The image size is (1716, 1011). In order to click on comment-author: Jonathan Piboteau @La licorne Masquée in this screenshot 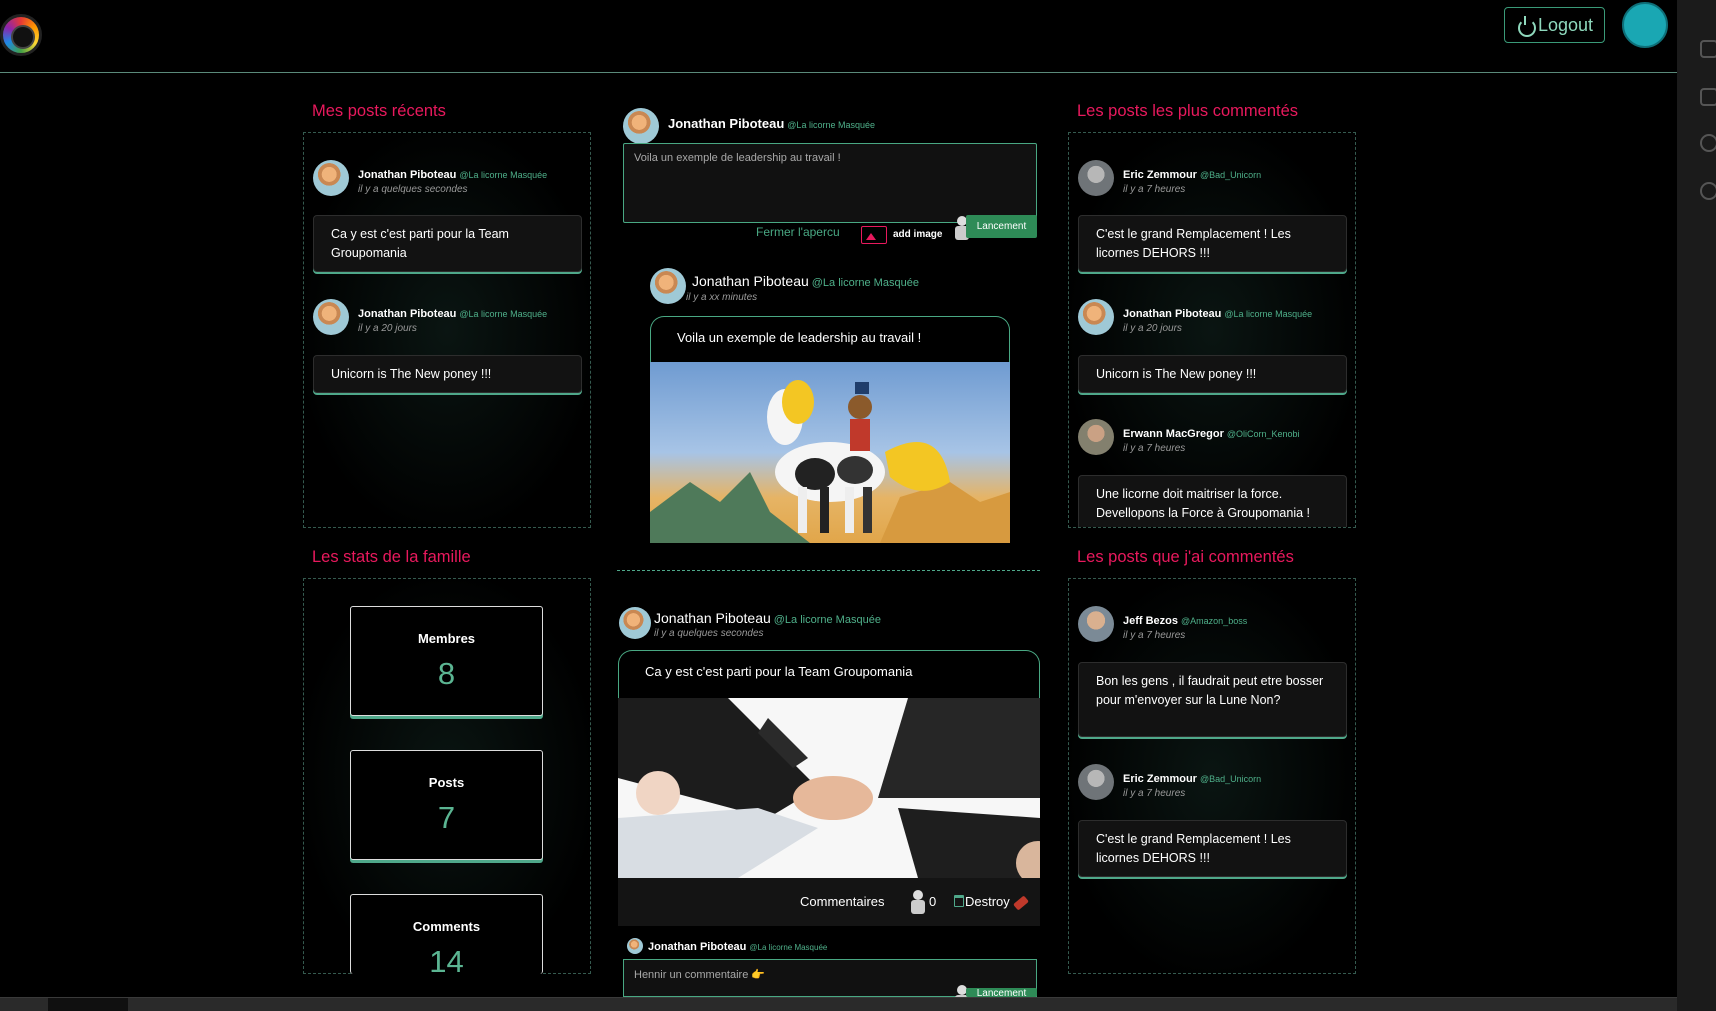, I will do `click(727, 946)`.